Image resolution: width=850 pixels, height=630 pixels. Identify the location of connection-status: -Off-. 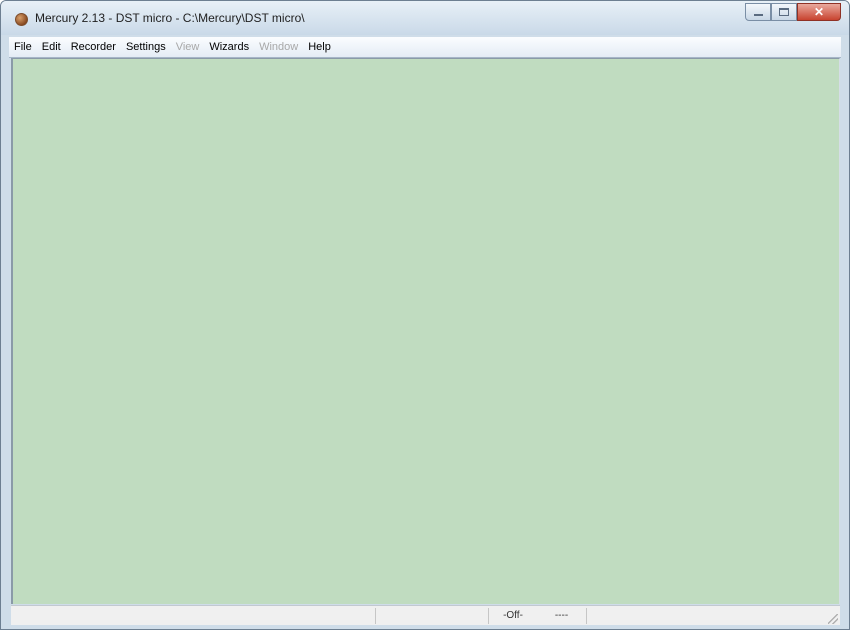
(513, 615).